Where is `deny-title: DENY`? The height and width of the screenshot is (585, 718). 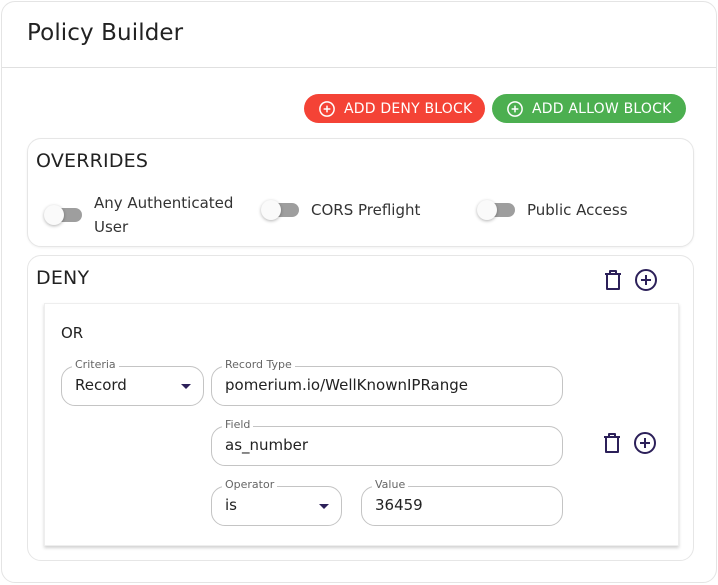
deny-title: DENY is located at coordinates (63, 278).